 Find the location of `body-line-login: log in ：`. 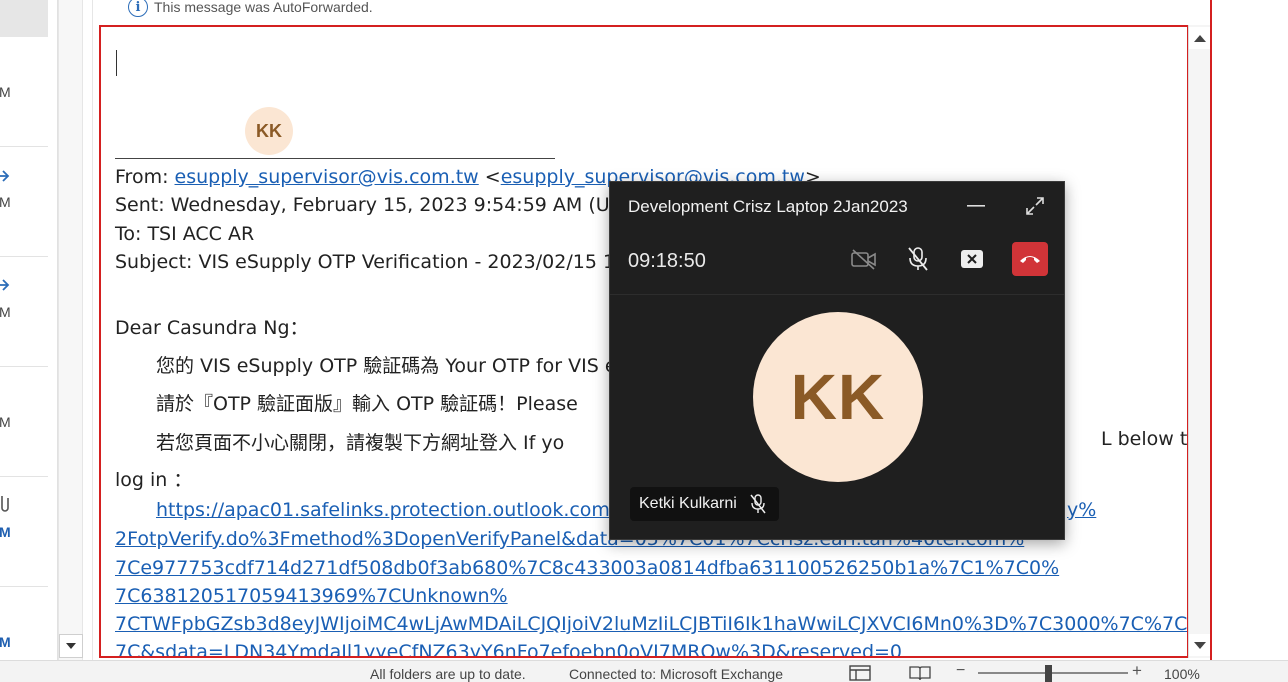

body-line-login: log in ： is located at coordinates (154, 480).